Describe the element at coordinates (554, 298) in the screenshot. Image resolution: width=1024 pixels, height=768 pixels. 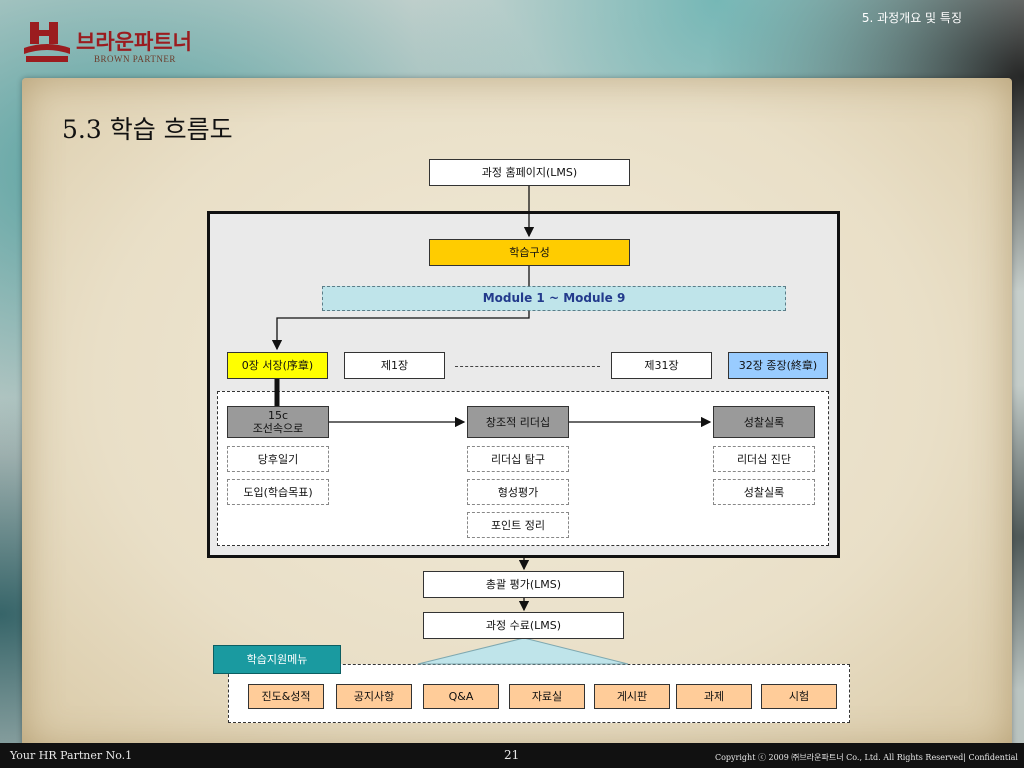
I see `module-range-box: Module 1 ~ Module 9` at that location.